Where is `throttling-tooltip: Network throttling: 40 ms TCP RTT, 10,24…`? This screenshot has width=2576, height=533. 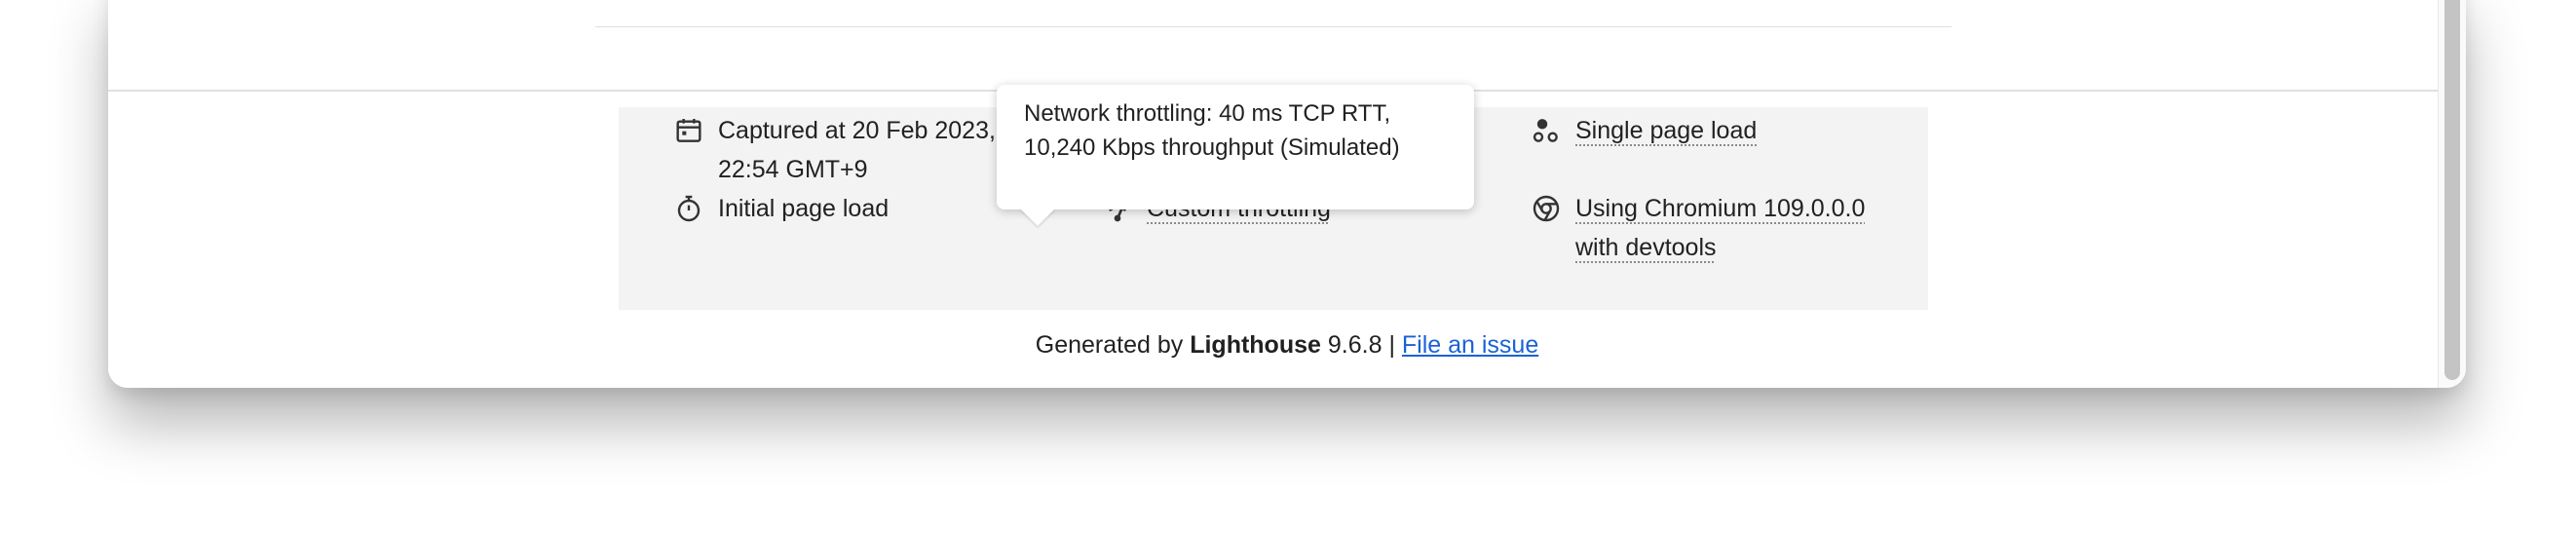 throttling-tooltip: Network throttling: 40 ms TCP RTT, 10,24… is located at coordinates (1235, 156).